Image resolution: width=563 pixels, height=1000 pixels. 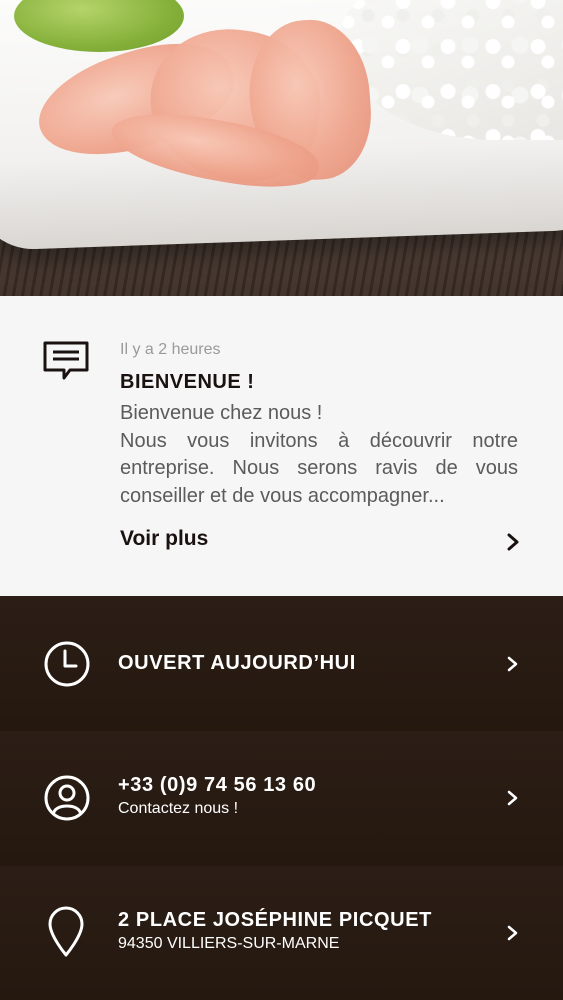 What do you see at coordinates (229, 943) in the screenshot?
I see `address-city: 94350 VILLIERS-SUR-MARNE` at bounding box center [229, 943].